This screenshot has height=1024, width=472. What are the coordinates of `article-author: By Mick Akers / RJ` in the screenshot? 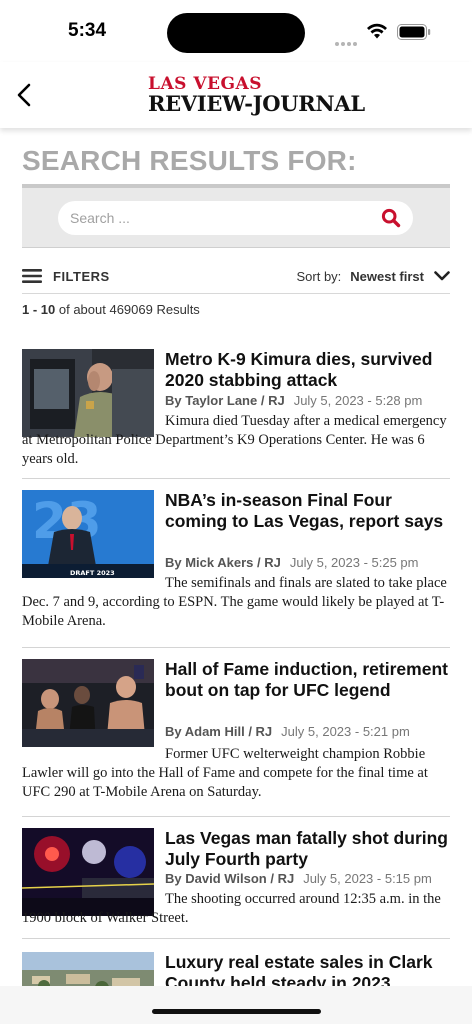 It's located at (223, 562).